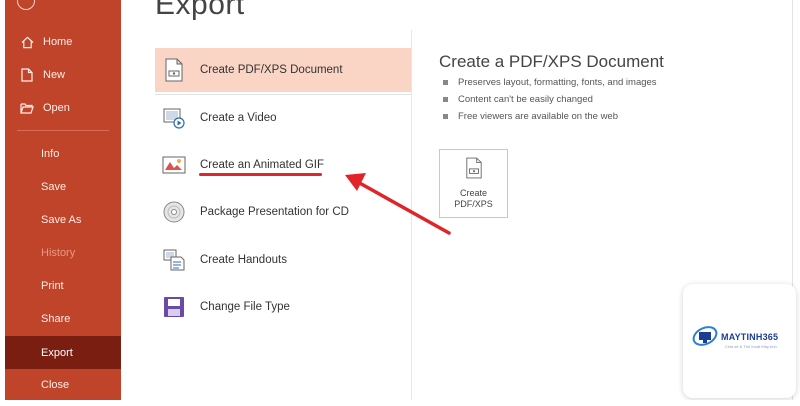 Image resolution: width=800 pixels, height=406 pixels. What do you see at coordinates (63, 75) in the screenshot?
I see `nav-new: New` at bounding box center [63, 75].